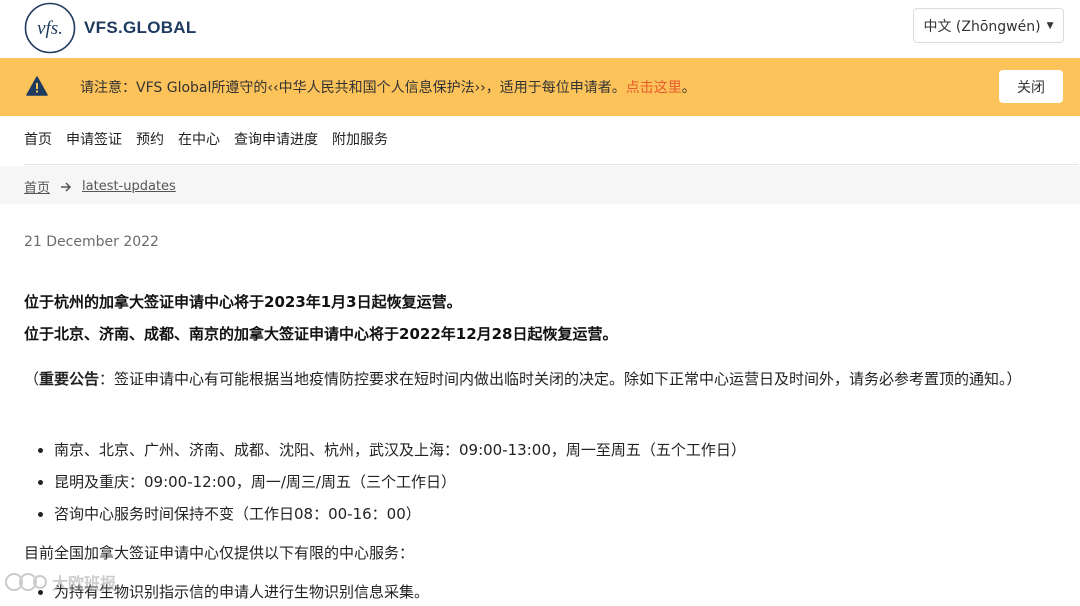 This screenshot has height=606, width=1080. Describe the element at coordinates (37, 86) in the screenshot. I see `warning-icon` at that location.